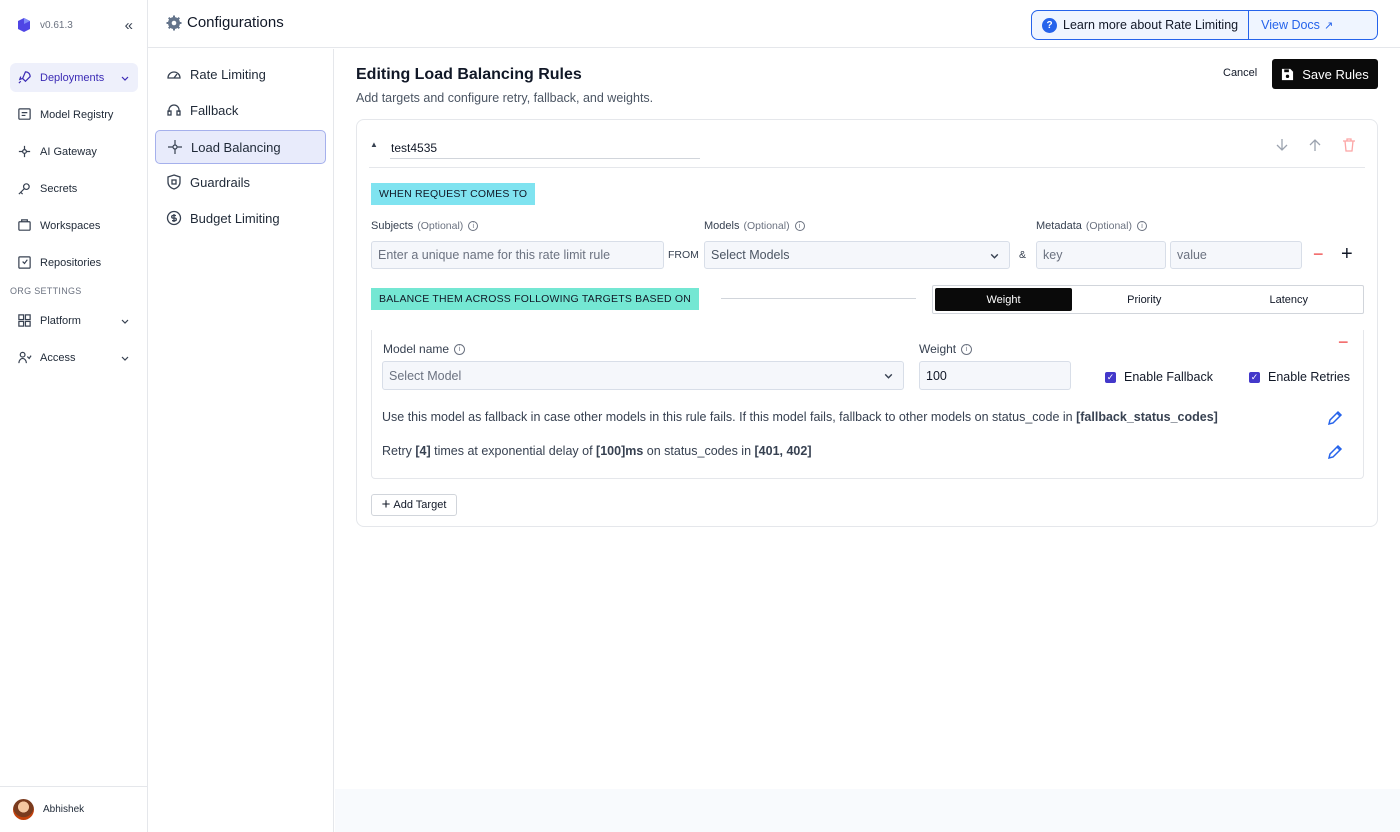 The height and width of the screenshot is (832, 1400). I want to click on subnav-item-load-balancing: Load Balancing, so click(240, 147).